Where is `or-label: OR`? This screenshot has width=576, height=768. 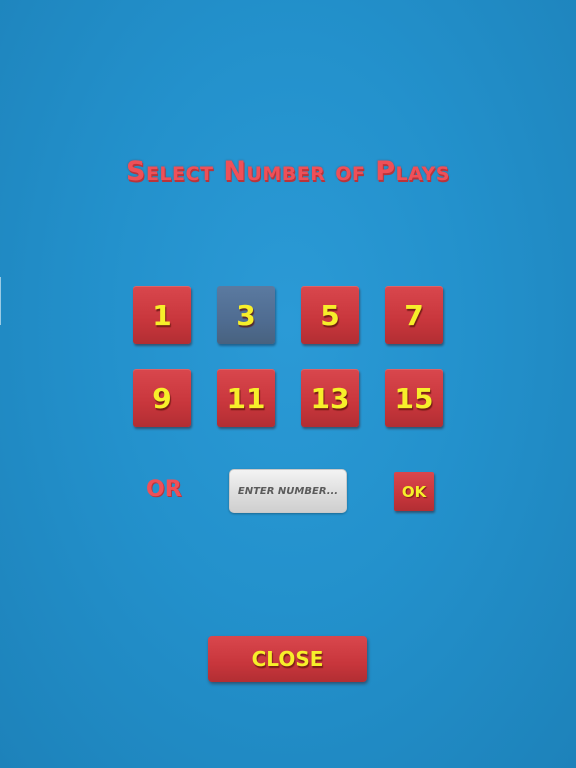
or-label: OR is located at coordinates (164, 489).